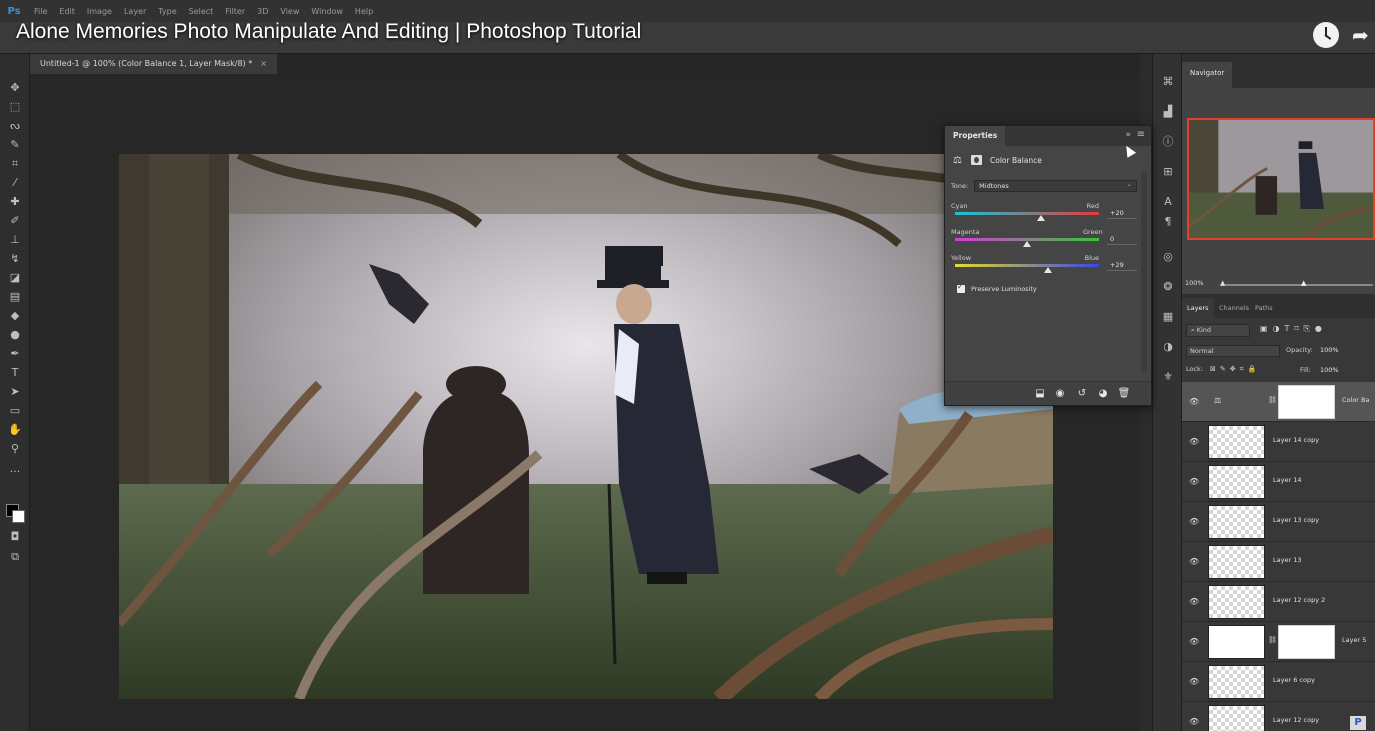  I want to click on magenta-green-value: 0, so click(1122, 239).